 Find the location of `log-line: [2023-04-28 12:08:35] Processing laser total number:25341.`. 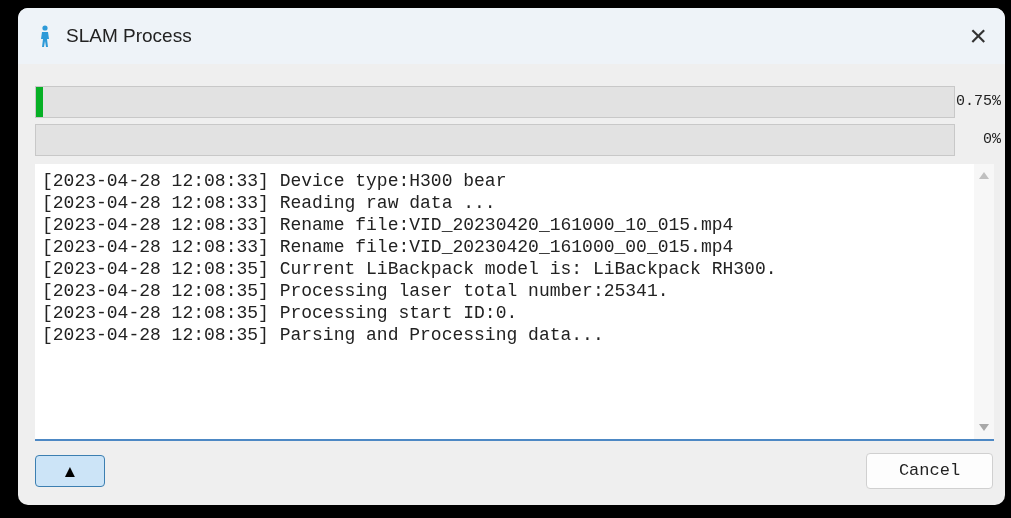

log-line: [2023-04-28 12:08:35] Processing laser total number:25341. is located at coordinates (356, 291).